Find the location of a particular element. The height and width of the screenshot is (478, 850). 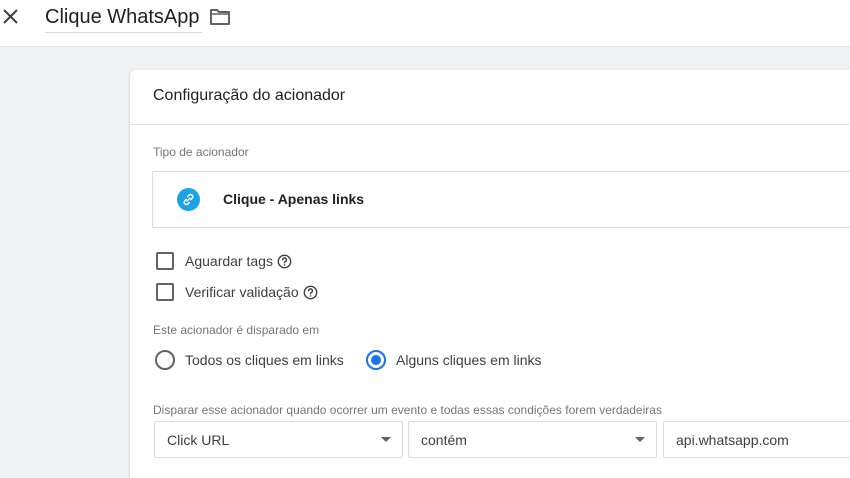

radio-some-clicks-option: Alguns cliques em links is located at coordinates (461, 361).